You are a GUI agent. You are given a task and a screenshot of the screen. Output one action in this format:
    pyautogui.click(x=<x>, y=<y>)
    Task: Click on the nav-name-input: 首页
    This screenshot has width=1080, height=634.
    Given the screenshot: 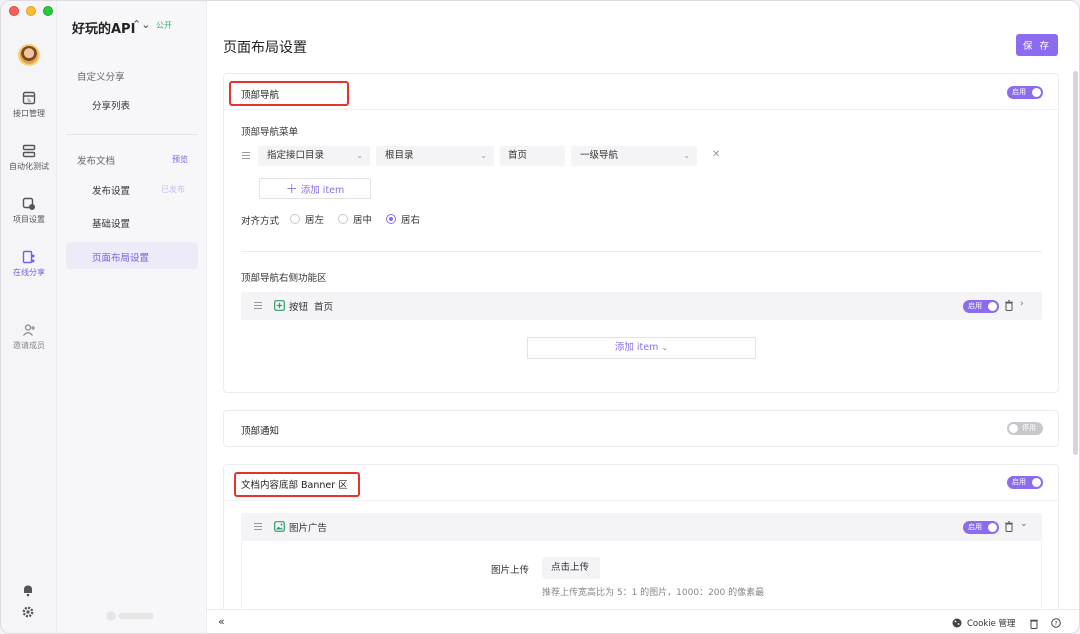 What is the action you would take?
    pyautogui.click(x=532, y=156)
    